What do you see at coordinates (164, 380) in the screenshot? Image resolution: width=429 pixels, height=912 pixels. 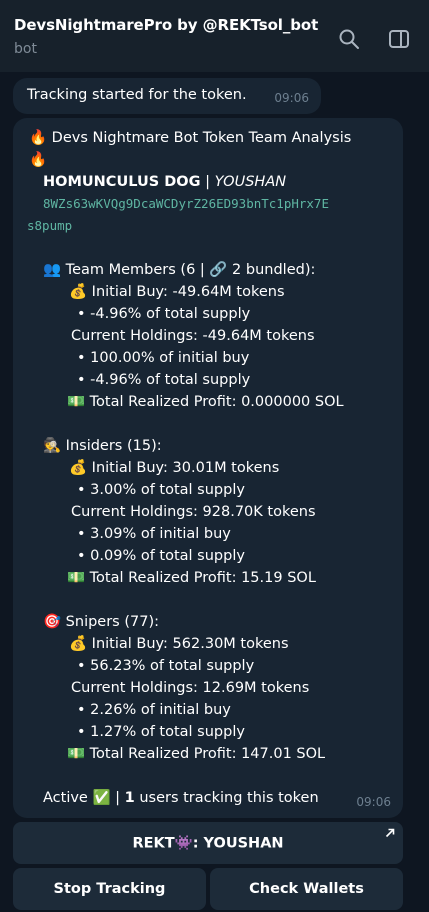 I see `team-pct-supply: • -4.96% of total supply` at bounding box center [164, 380].